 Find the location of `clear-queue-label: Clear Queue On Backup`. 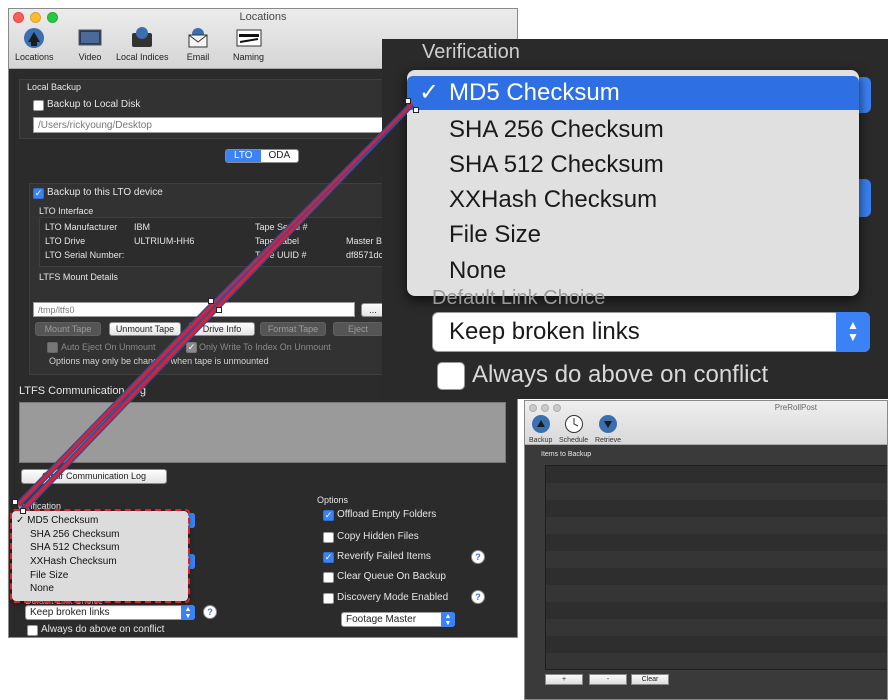

clear-queue-label: Clear Queue On Backup is located at coordinates (391, 576).